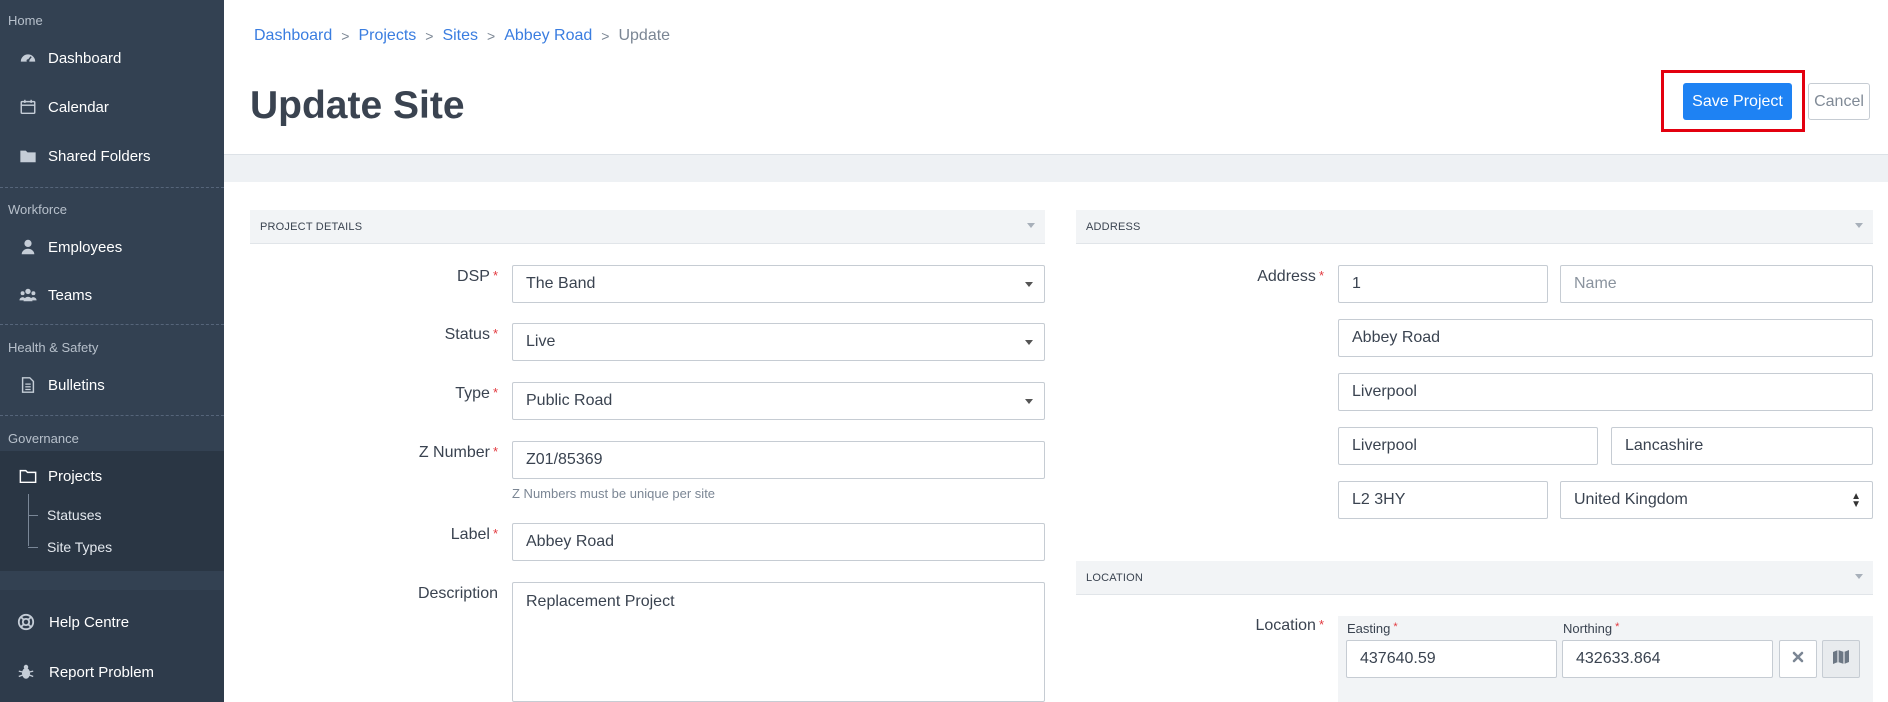 Image resolution: width=1888 pixels, height=702 pixels. What do you see at coordinates (85, 58) in the screenshot?
I see `sidebar-item-label: Dashboard` at bounding box center [85, 58].